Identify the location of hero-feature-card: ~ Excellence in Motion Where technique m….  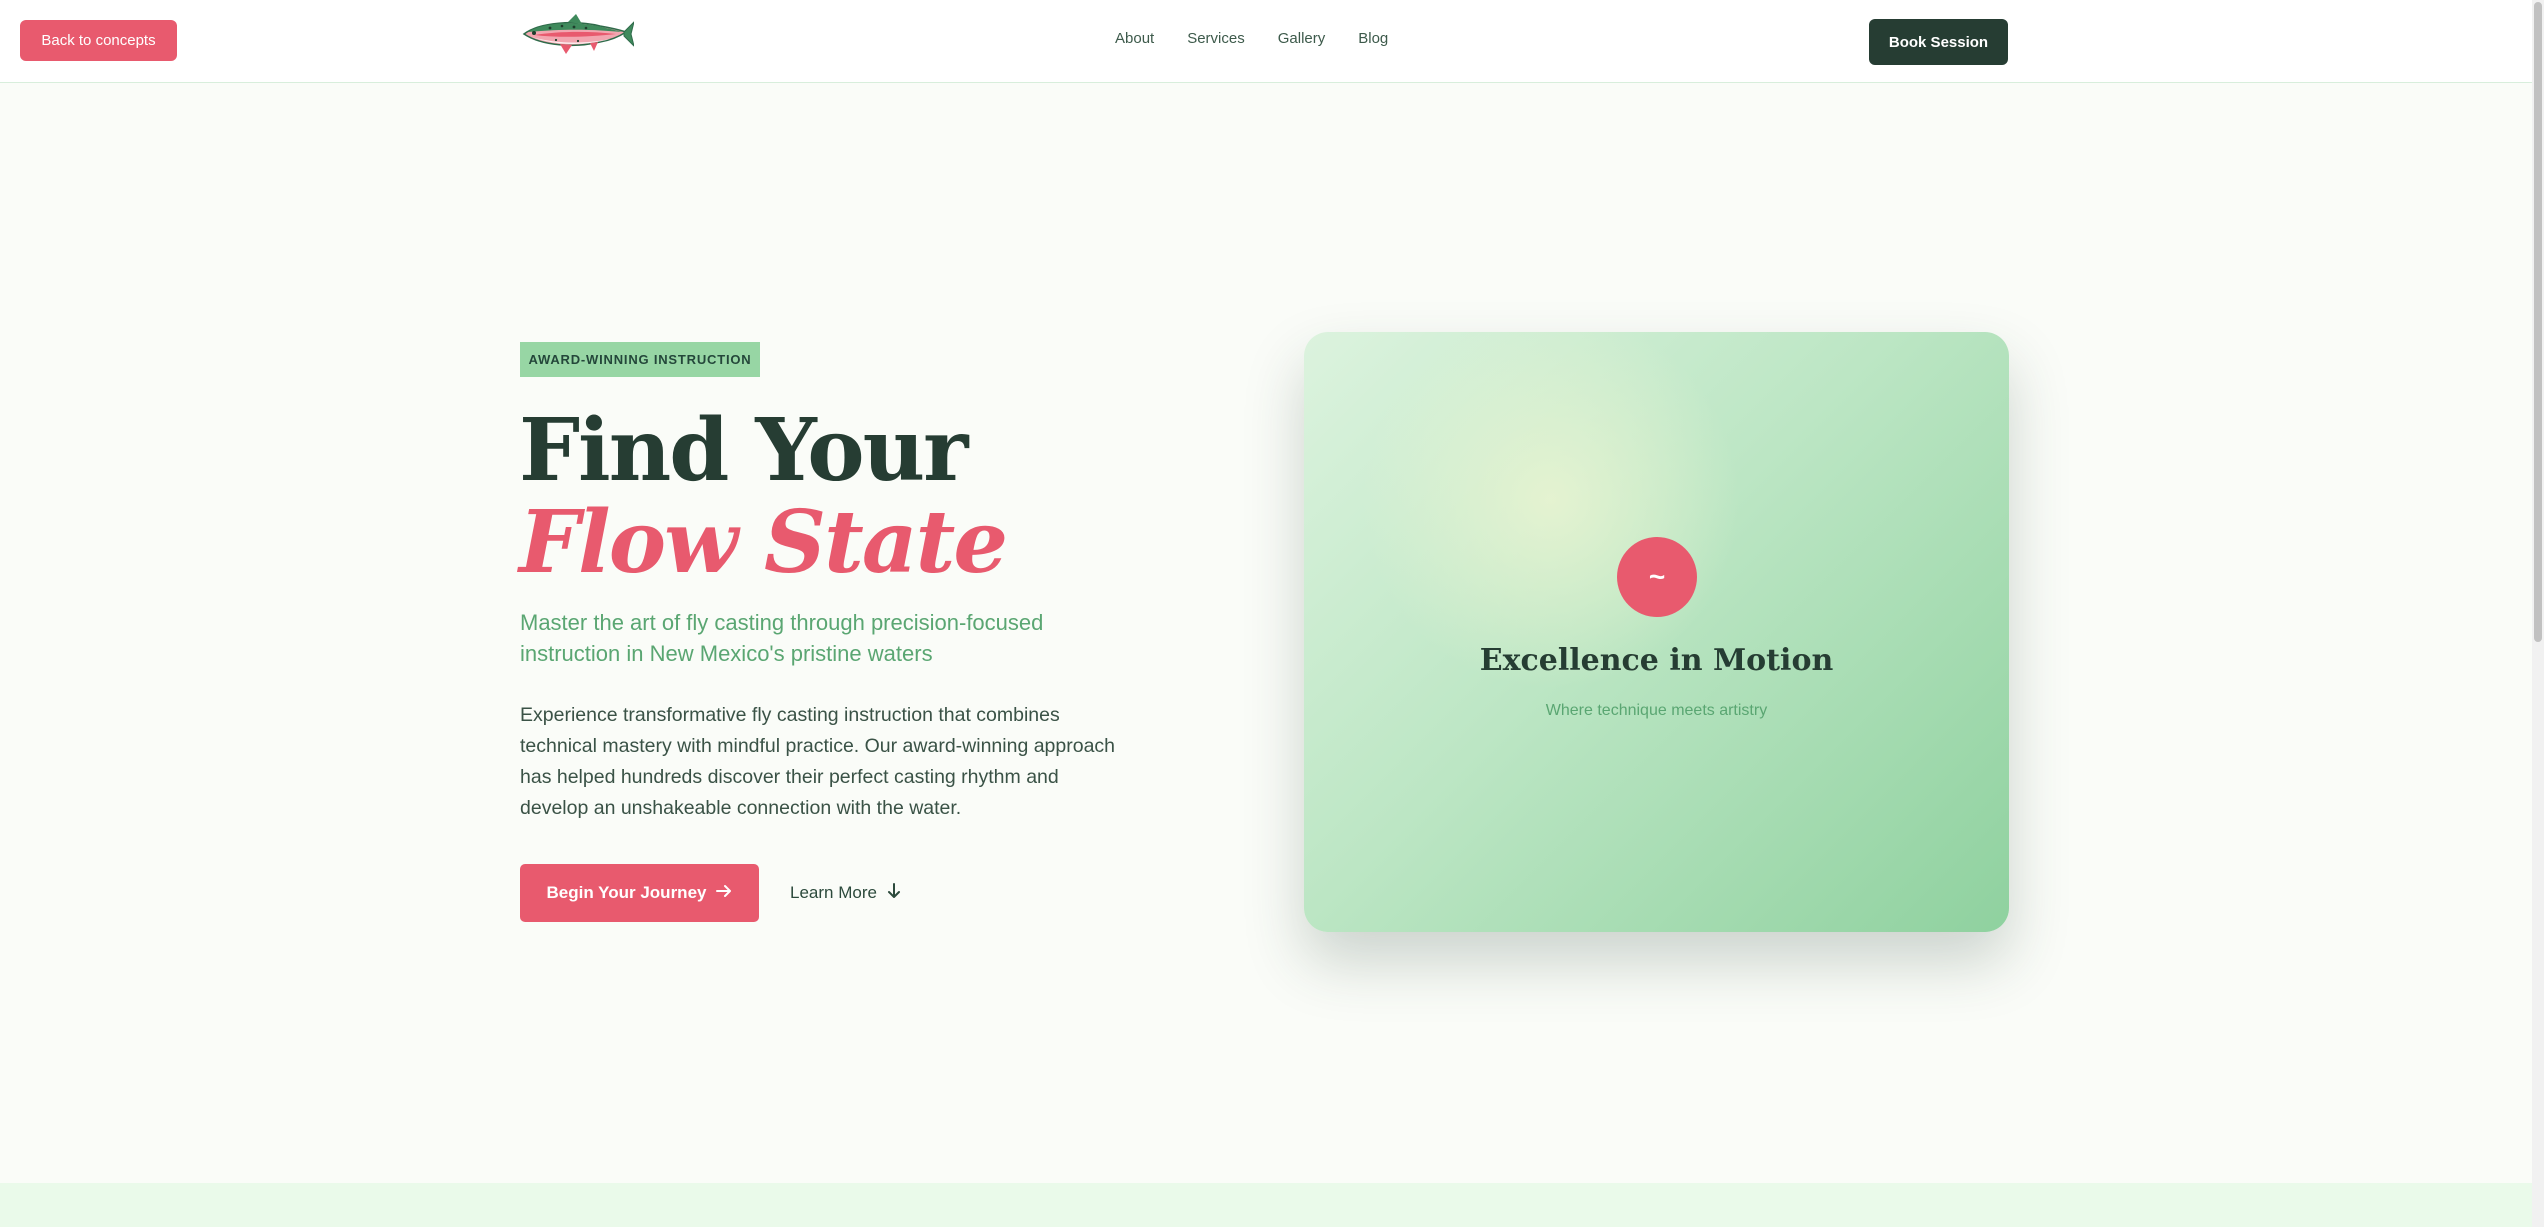
(1656, 632).